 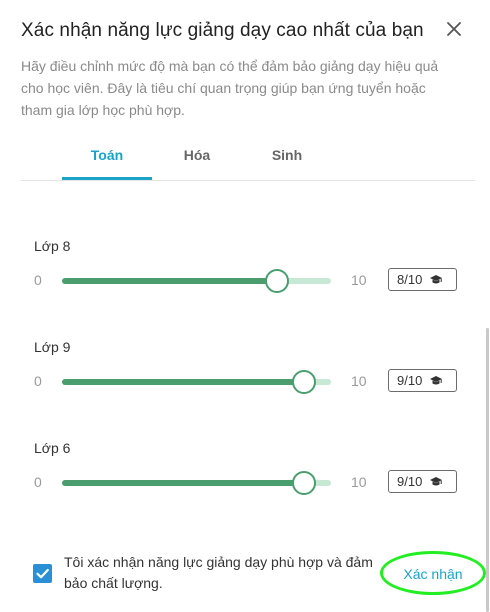 What do you see at coordinates (52, 246) in the screenshot?
I see `grade-label: Lớp 8` at bounding box center [52, 246].